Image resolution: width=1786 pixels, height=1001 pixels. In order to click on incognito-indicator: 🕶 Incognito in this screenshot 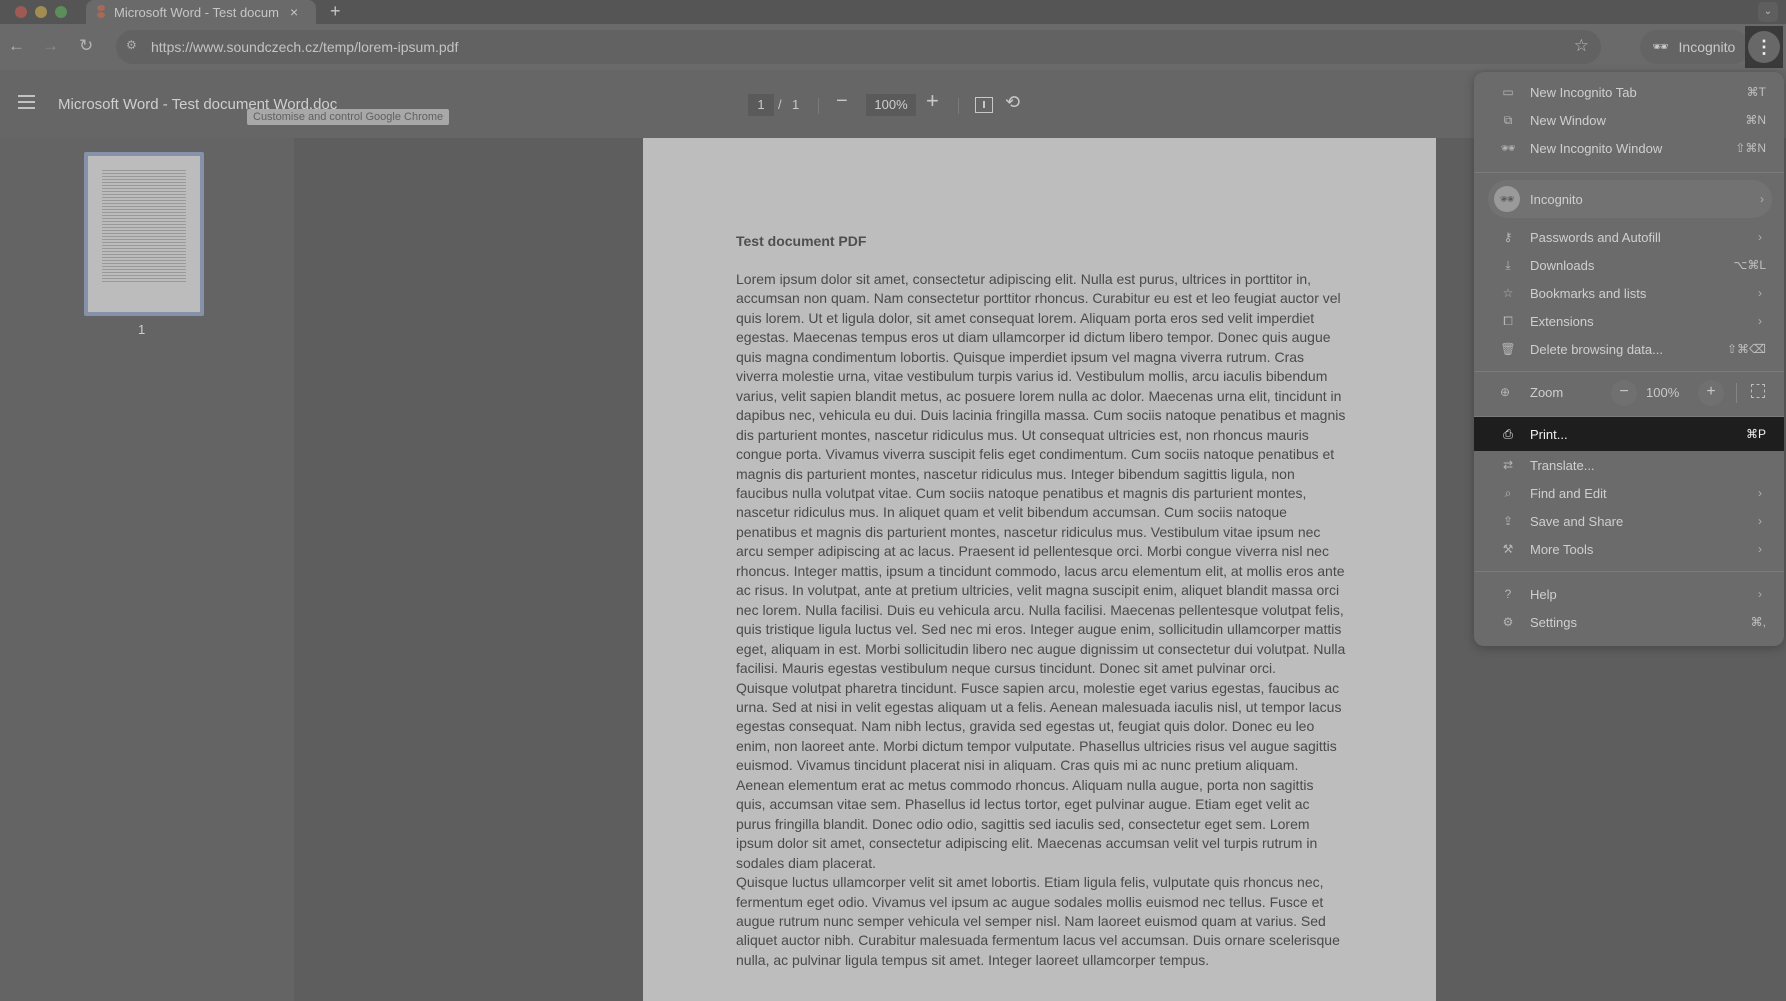, I will do `click(1695, 47)`.